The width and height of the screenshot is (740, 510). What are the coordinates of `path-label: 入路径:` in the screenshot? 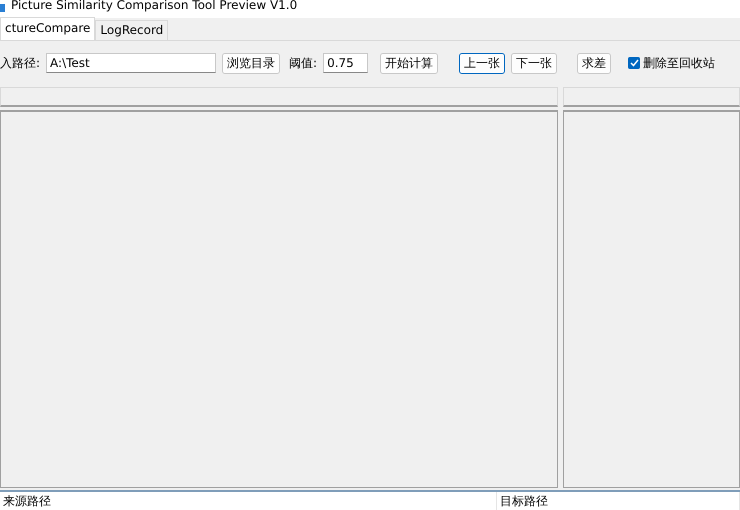 It's located at (20, 63).